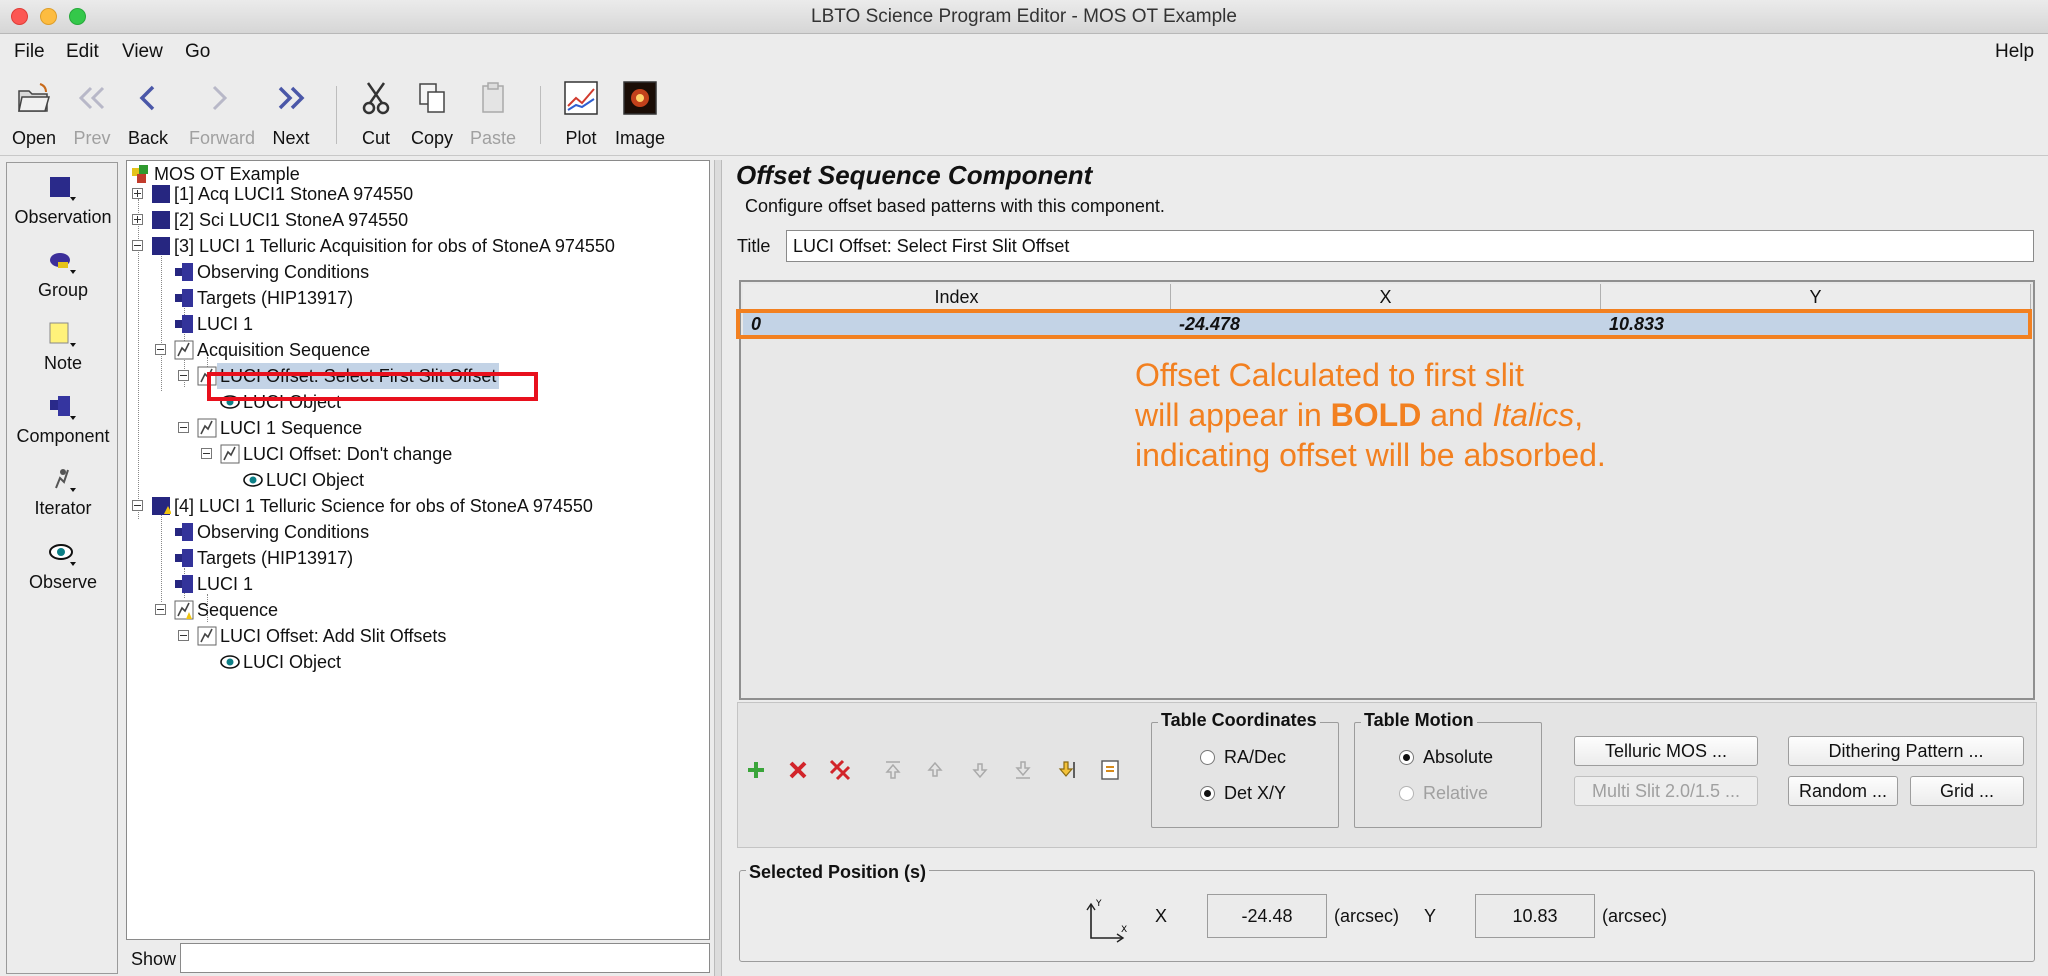 The width and height of the screenshot is (2048, 976). Describe the element at coordinates (407, 350) in the screenshot. I see `tree-node-acquisition-sequence: Acquisition Sequence` at that location.